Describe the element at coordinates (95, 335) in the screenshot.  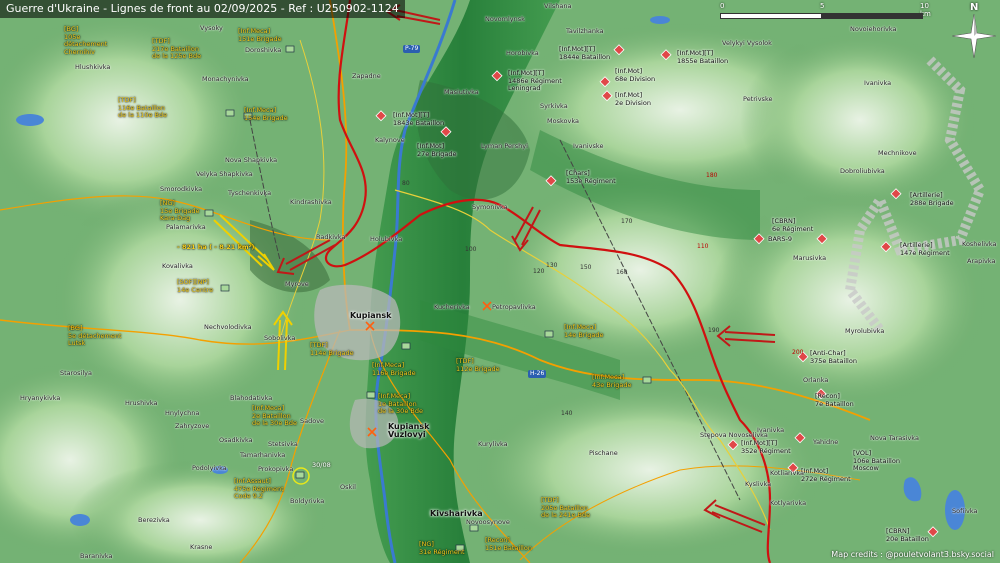
I see `ua-unit-label: [BG] 5e détachement Lutsk` at that location.